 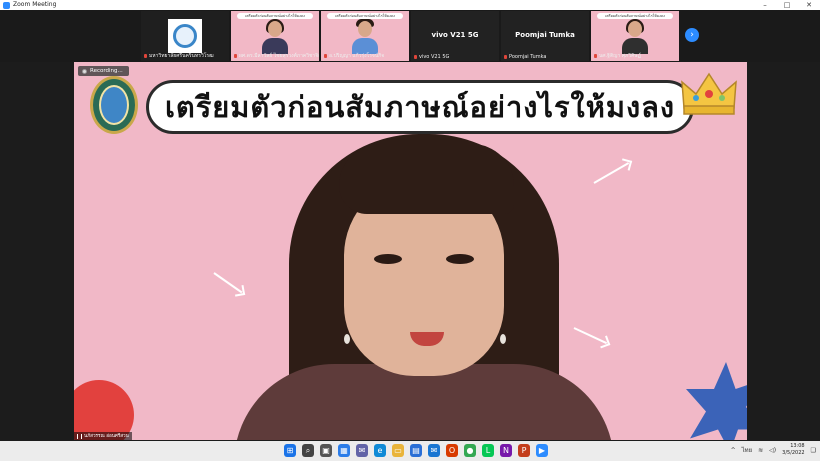 What do you see at coordinates (114, 105) in the screenshot?
I see `university-seal-icon` at bounding box center [114, 105].